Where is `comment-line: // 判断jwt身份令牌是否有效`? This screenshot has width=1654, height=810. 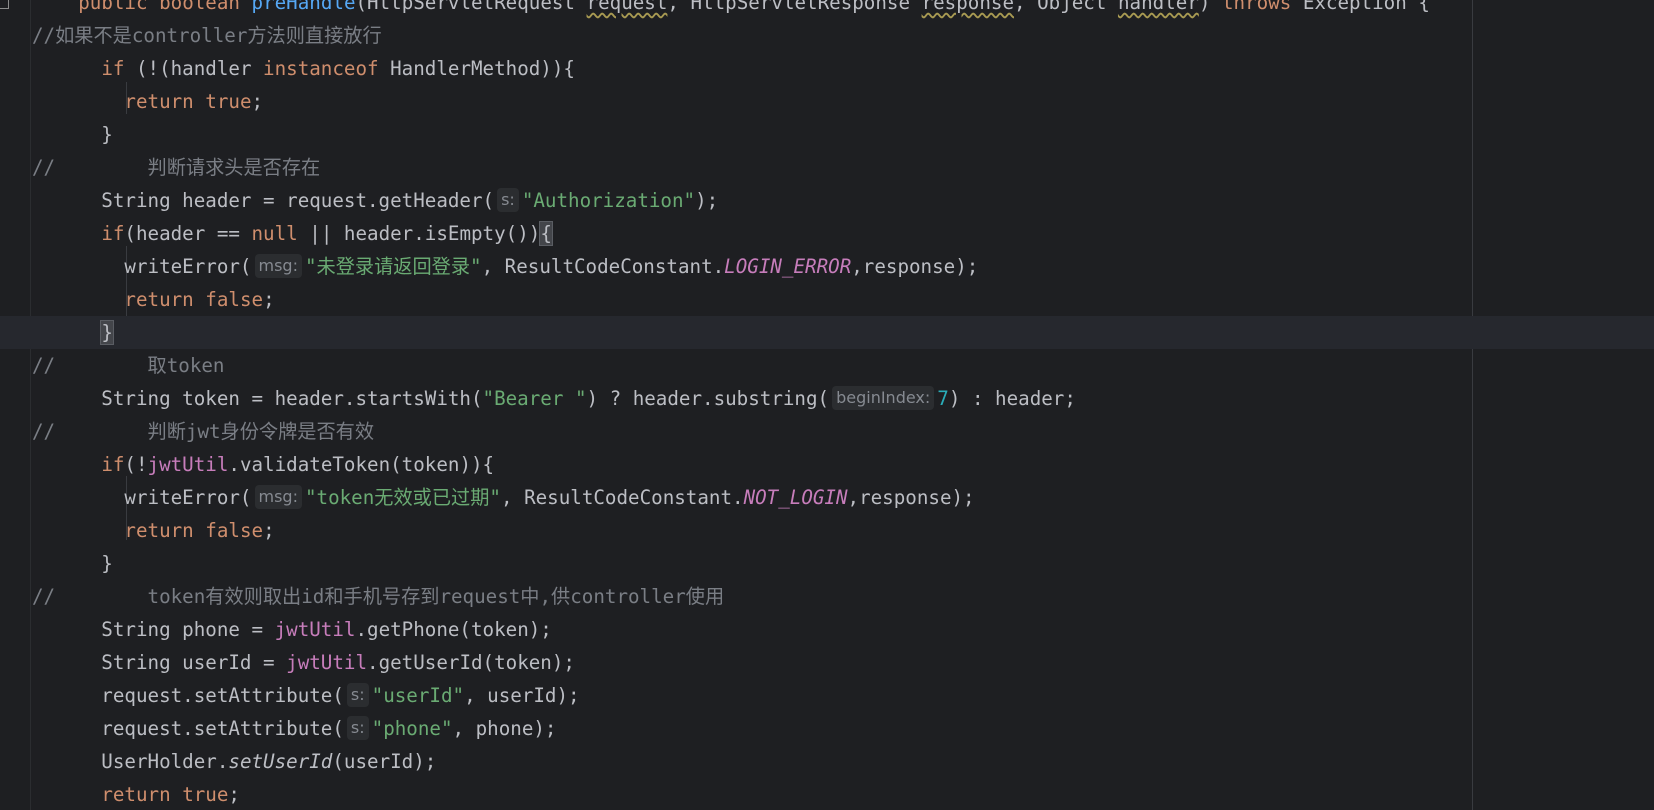 comment-line: // 判断jwt身份令牌是否有效 is located at coordinates (187, 431).